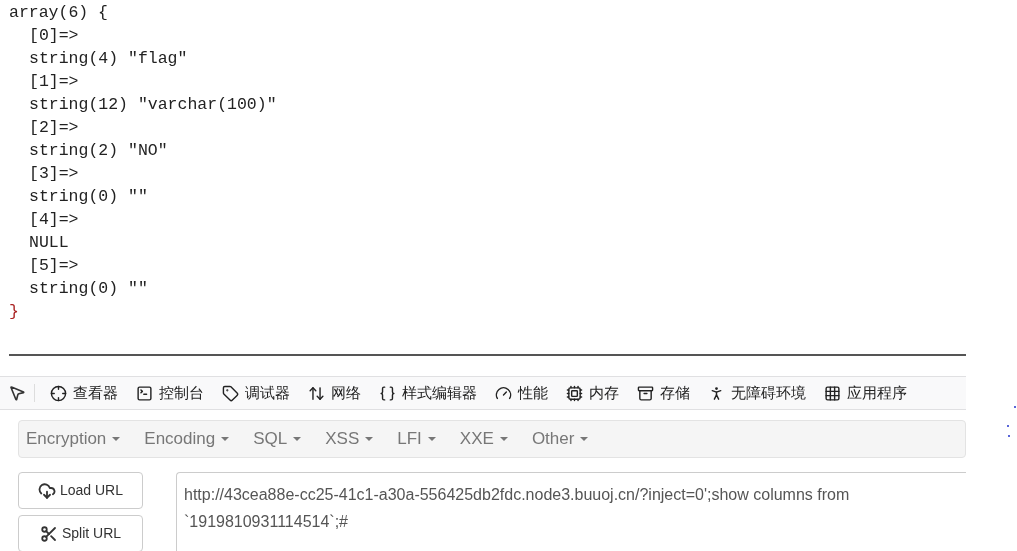  What do you see at coordinates (80, 533) in the screenshot?
I see `hackbar-button: Split URL` at bounding box center [80, 533].